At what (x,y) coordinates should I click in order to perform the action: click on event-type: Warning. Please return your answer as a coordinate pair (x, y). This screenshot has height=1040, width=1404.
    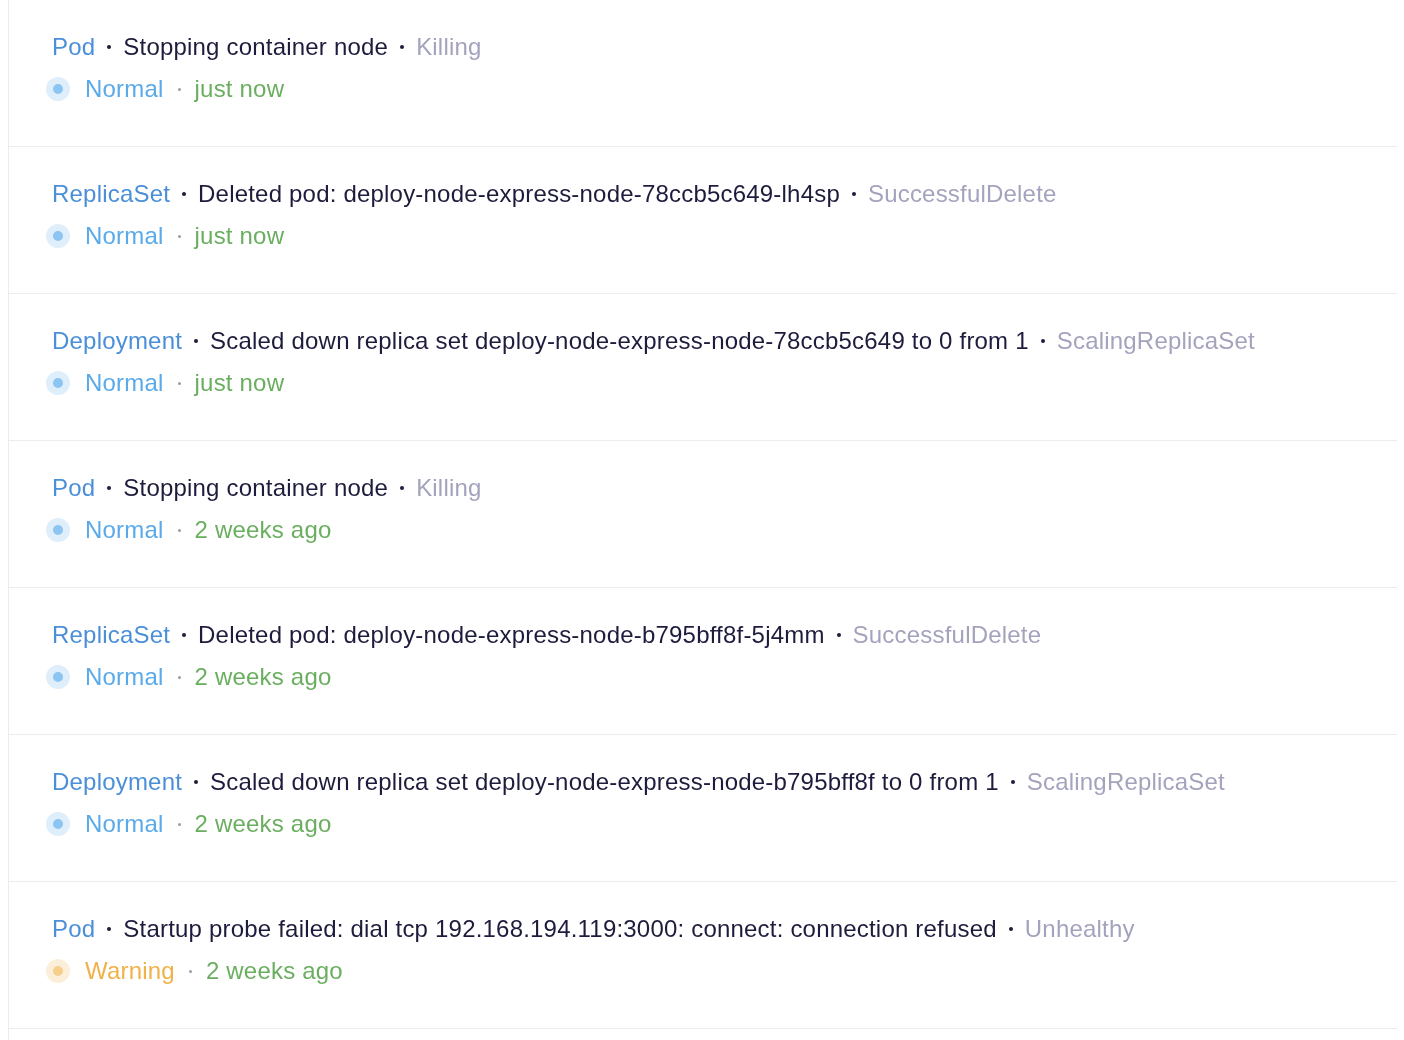
    Looking at the image, I should click on (130, 971).